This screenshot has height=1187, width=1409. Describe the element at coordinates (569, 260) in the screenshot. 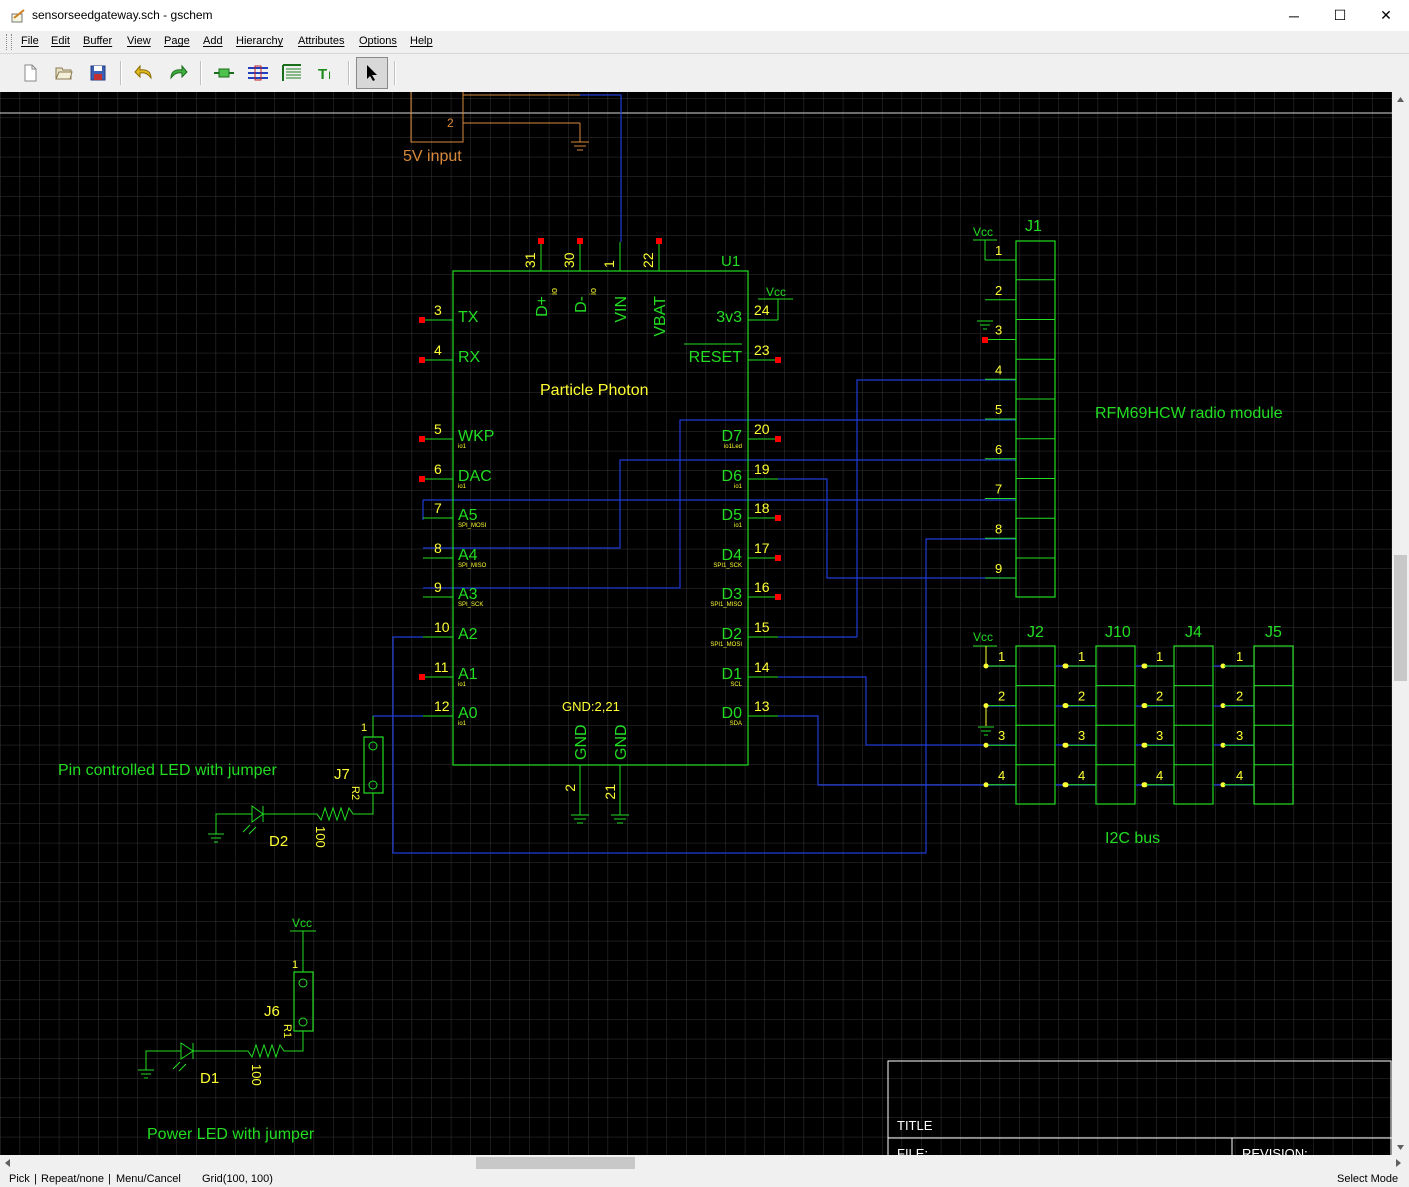

I see `u1-top-pin-num: 30` at that location.